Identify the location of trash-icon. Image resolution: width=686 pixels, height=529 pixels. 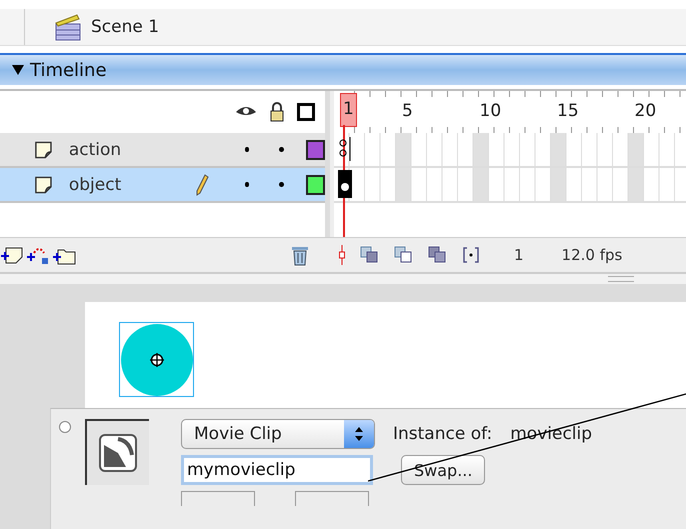
(300, 255).